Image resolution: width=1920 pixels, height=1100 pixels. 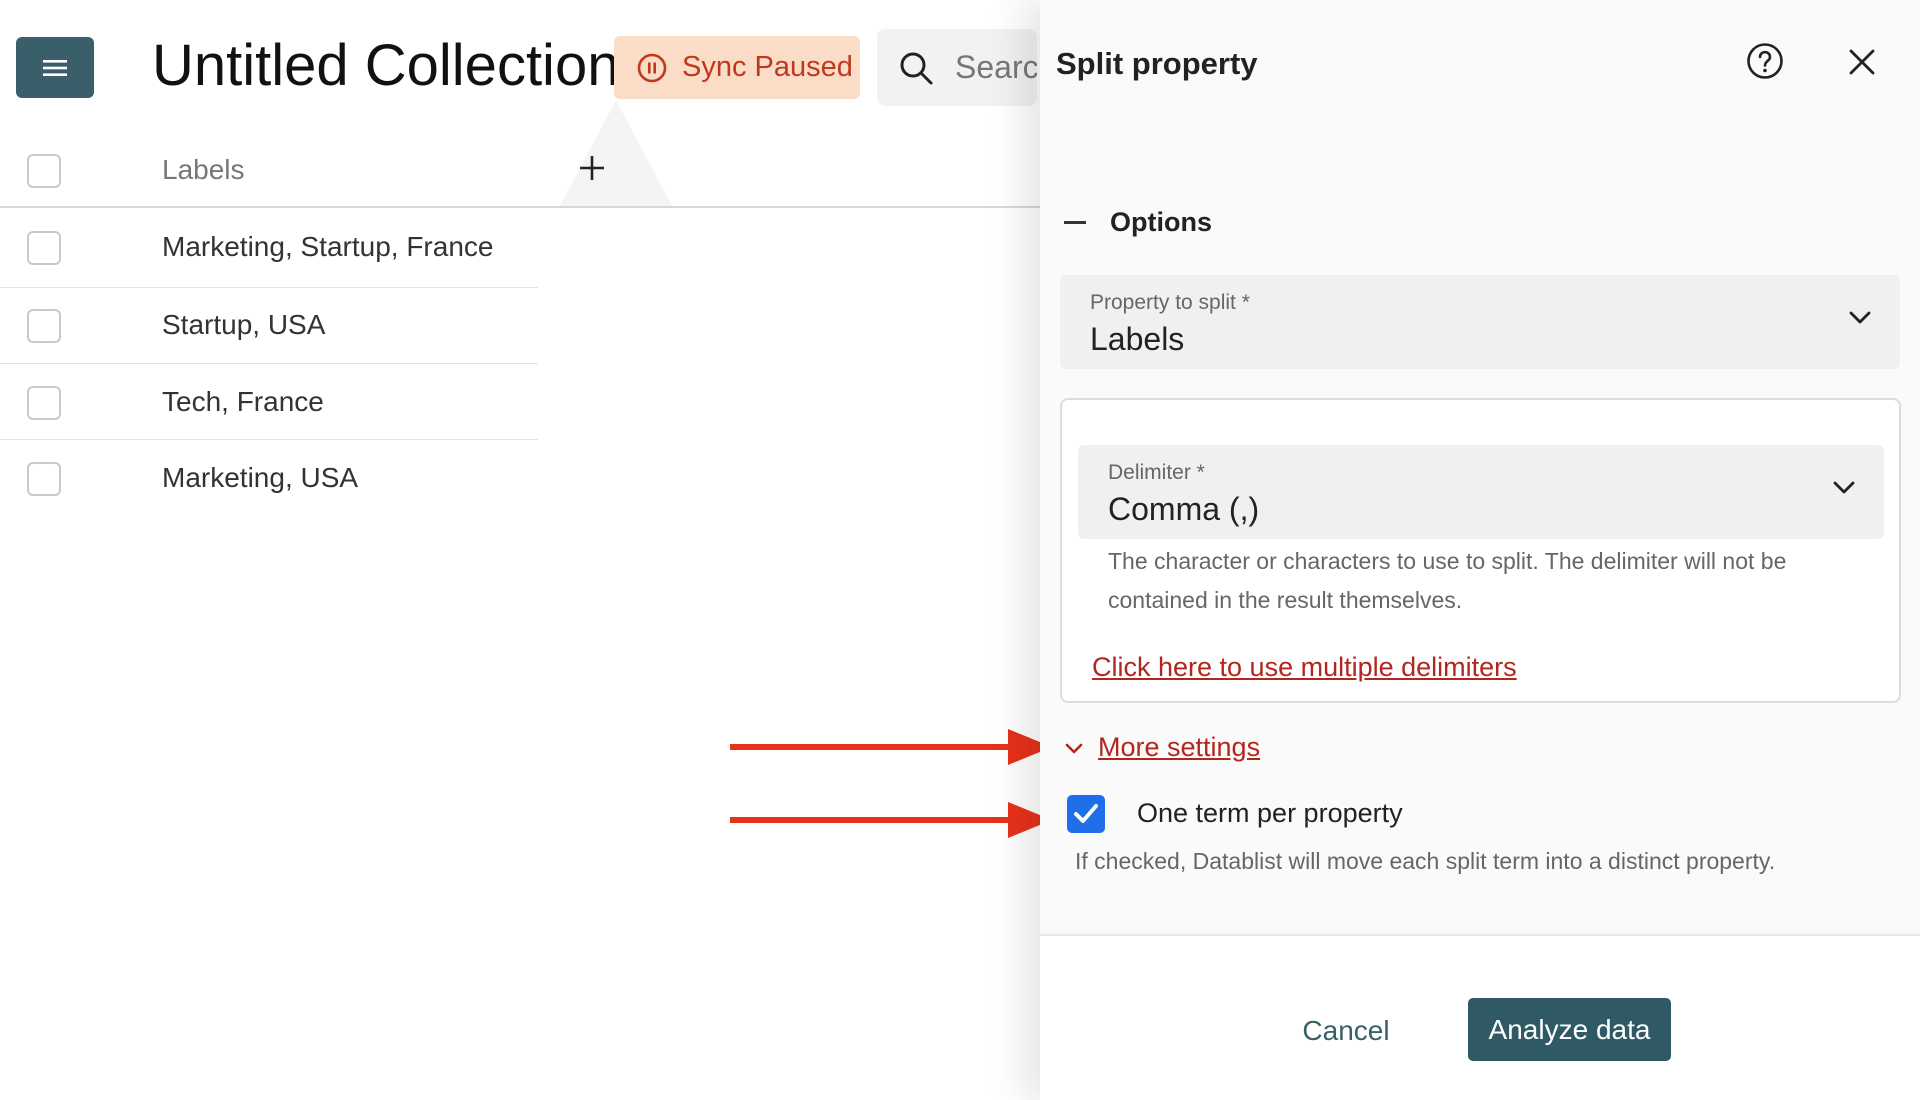 I want to click on panel-footer: Cancel Analyze data, so click(x=1480, y=1018).